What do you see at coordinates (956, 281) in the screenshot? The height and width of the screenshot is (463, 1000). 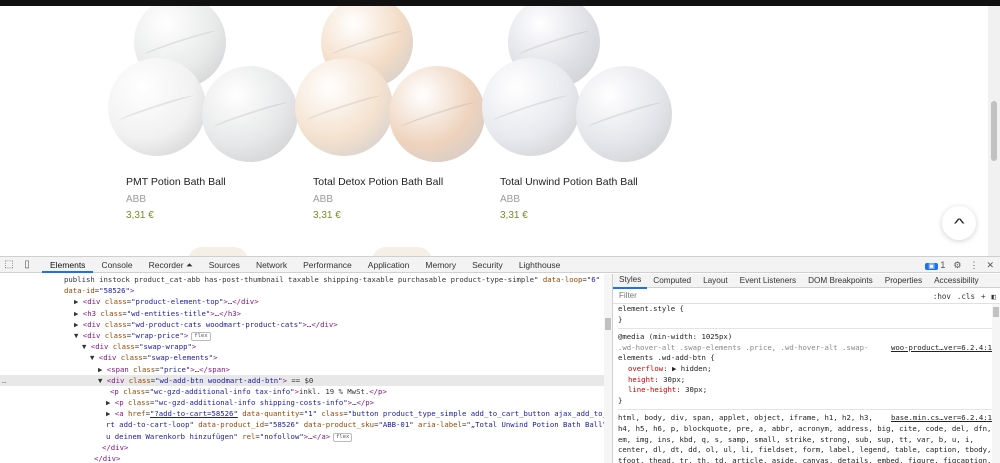 I see `styles-tab-accessibility: Accessibility` at bounding box center [956, 281].